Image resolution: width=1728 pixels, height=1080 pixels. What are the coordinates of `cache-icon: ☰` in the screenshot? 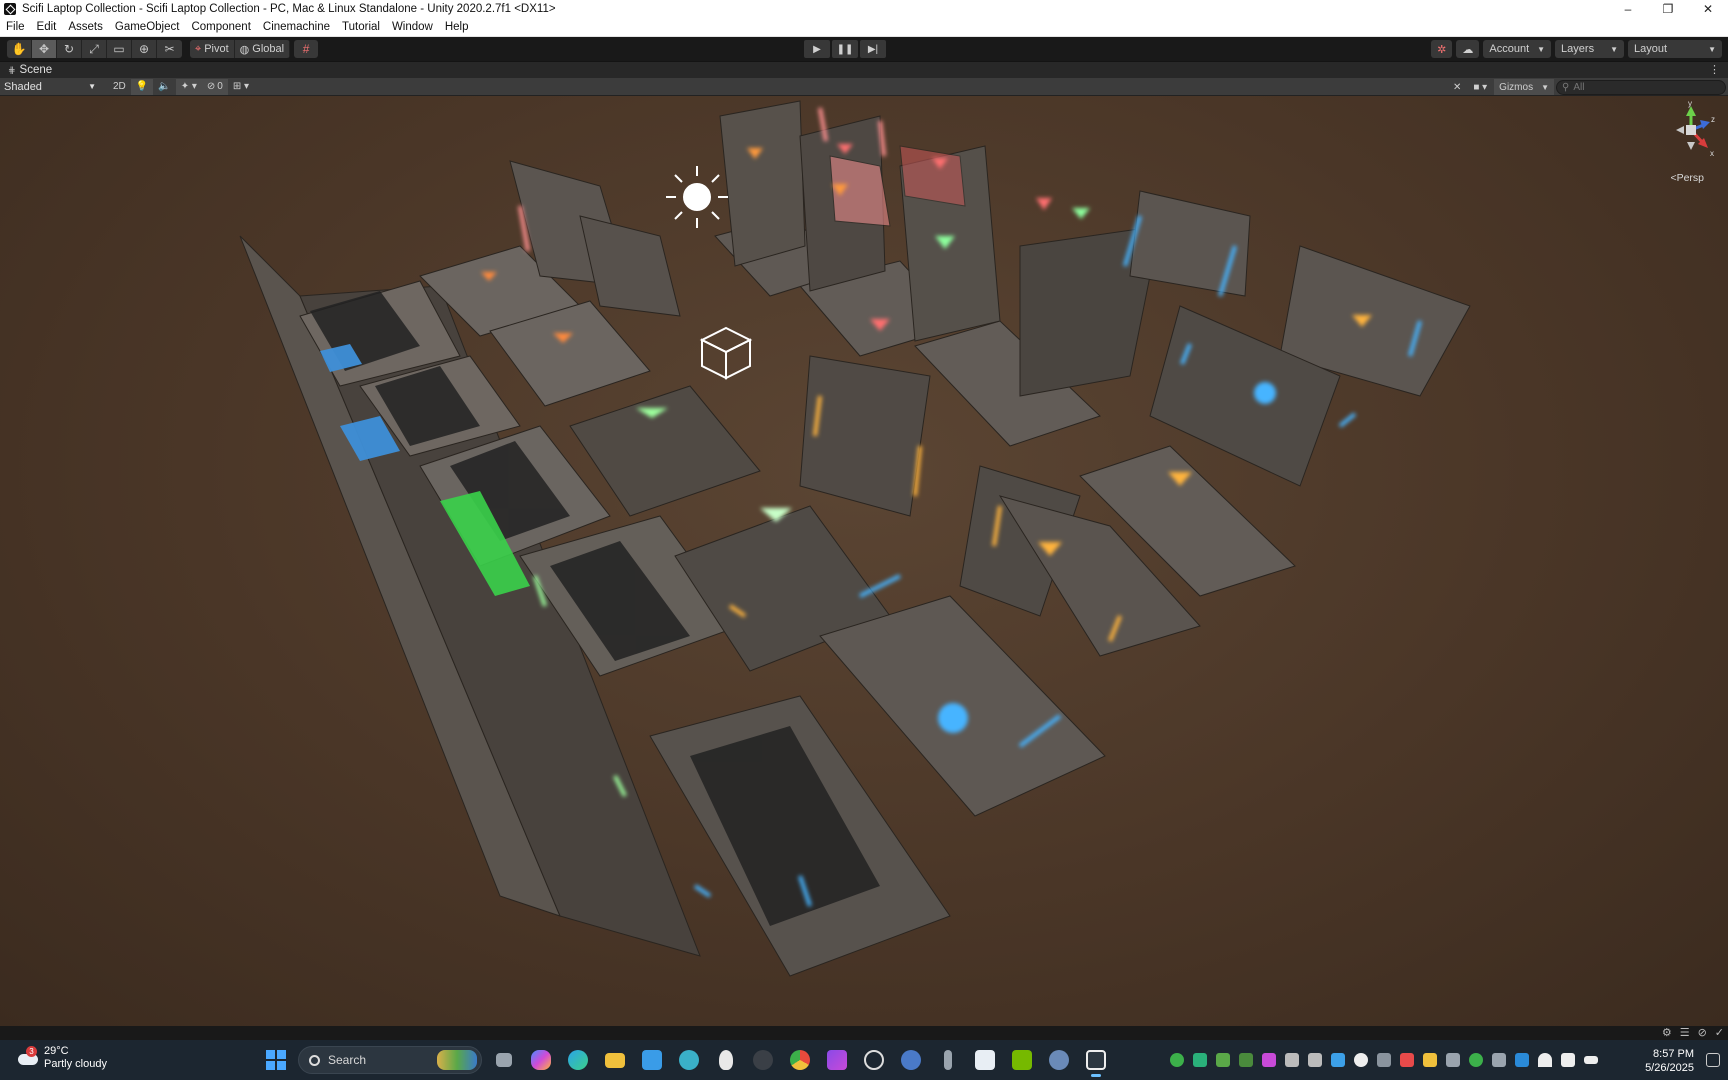 It's located at (1685, 1032).